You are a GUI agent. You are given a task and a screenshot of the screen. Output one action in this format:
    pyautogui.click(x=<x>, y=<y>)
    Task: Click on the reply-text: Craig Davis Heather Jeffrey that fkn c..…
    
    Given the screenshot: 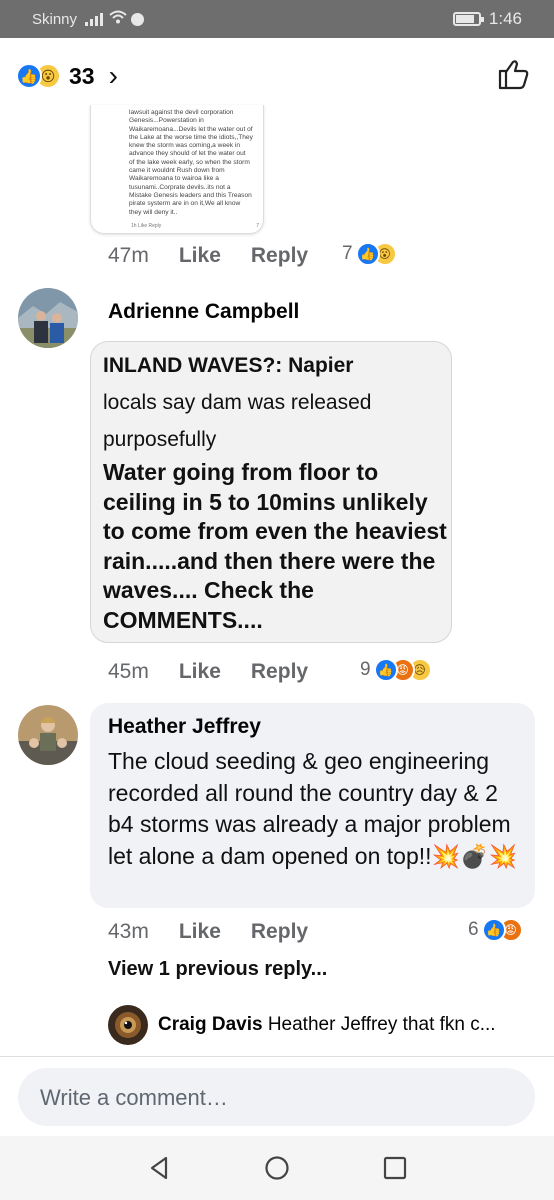 What is the action you would take?
    pyautogui.click(x=348, y=1025)
    